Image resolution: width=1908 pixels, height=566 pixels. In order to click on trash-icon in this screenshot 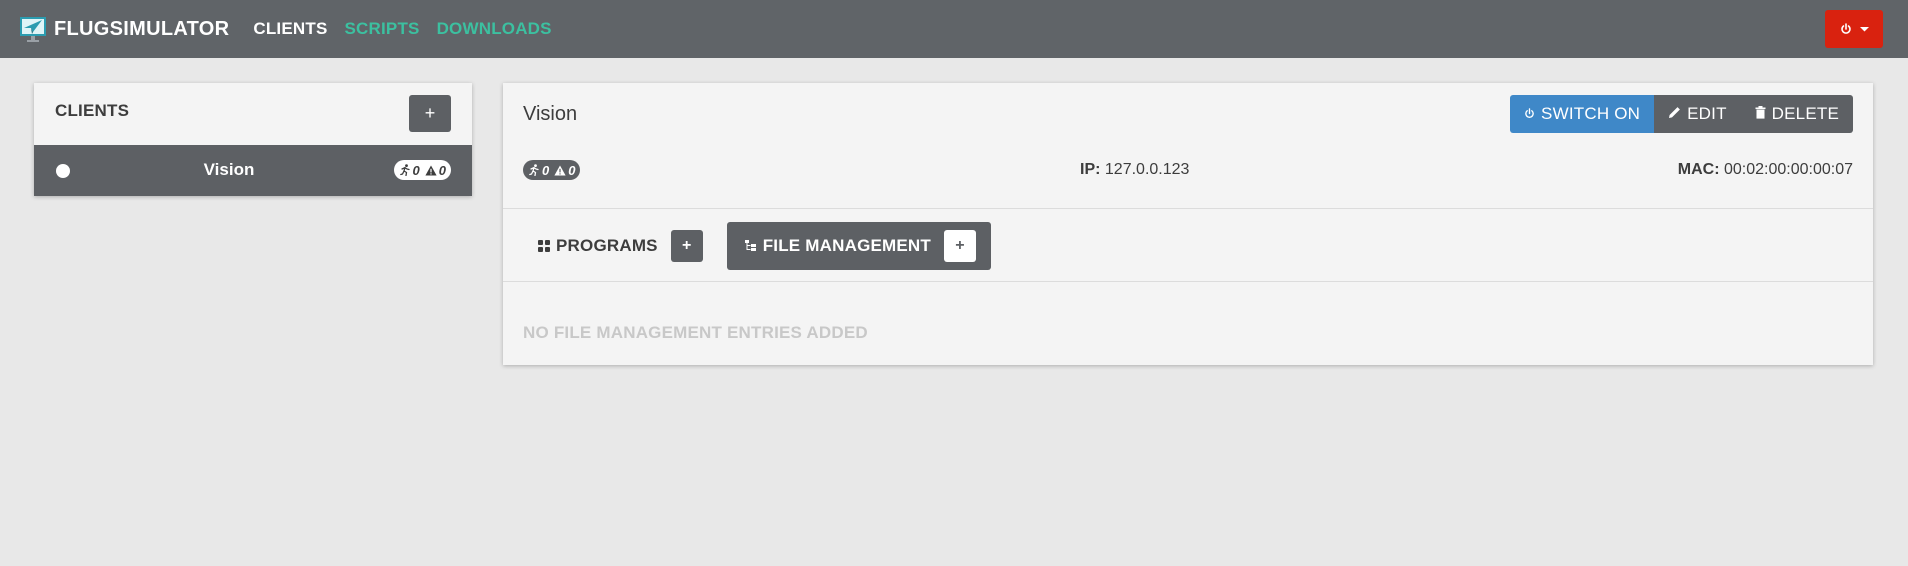, I will do `click(1760, 114)`.